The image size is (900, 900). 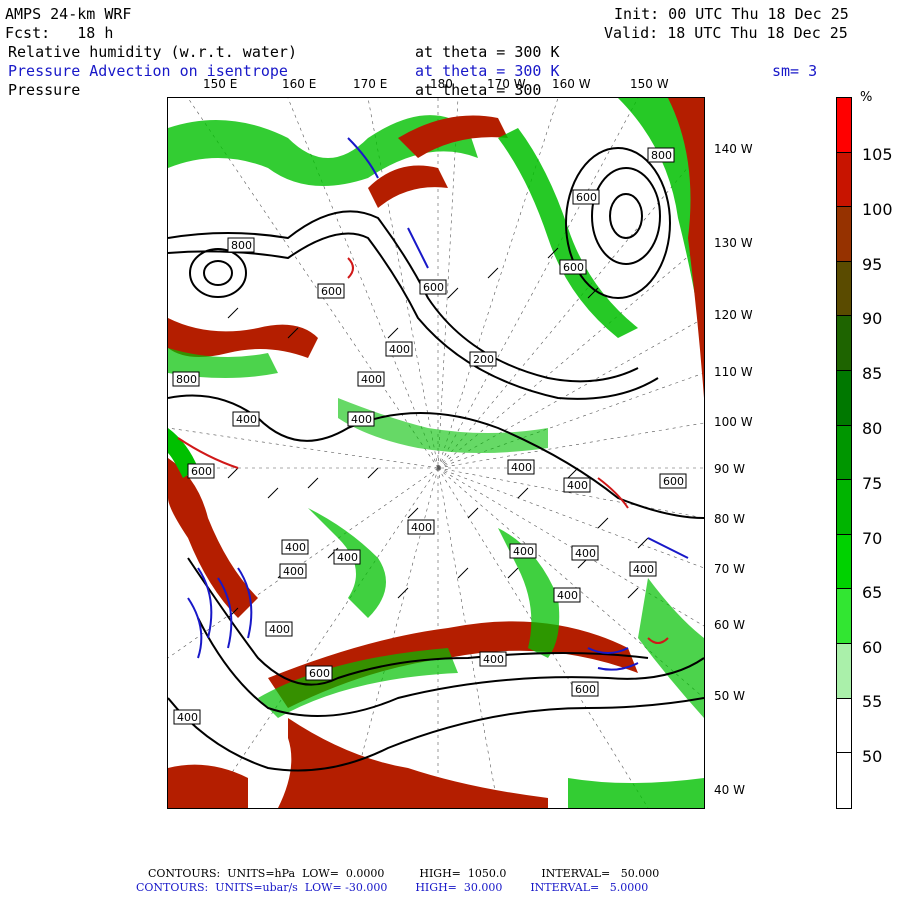 I want to click on init-time: Init: 00 UTC Thu 18 Dec 25, so click(x=731, y=14).